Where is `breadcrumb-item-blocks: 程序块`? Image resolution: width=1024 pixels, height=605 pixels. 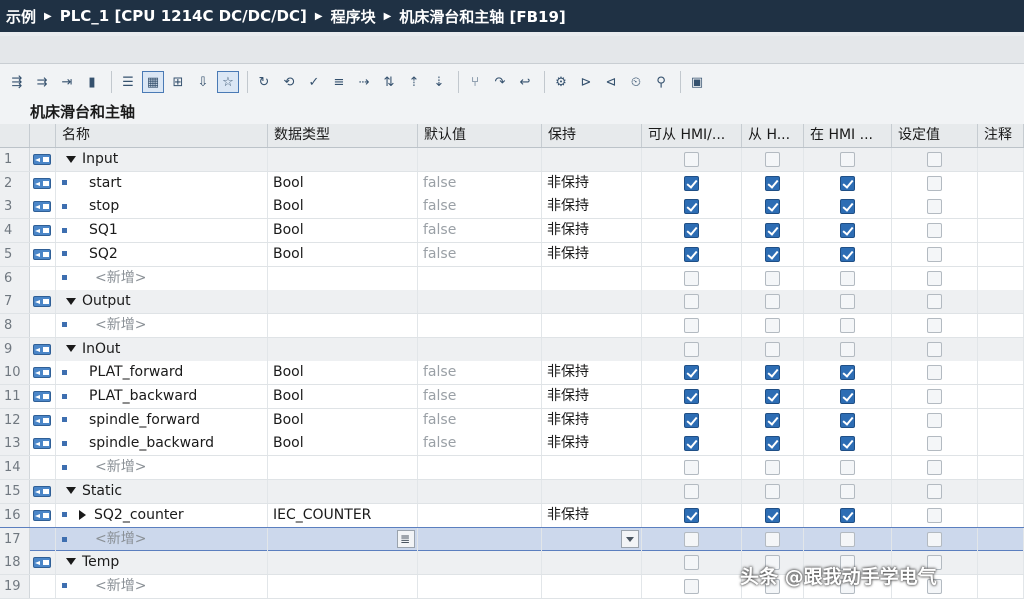
breadcrumb-item-blocks: 程序块 is located at coordinates (353, 16).